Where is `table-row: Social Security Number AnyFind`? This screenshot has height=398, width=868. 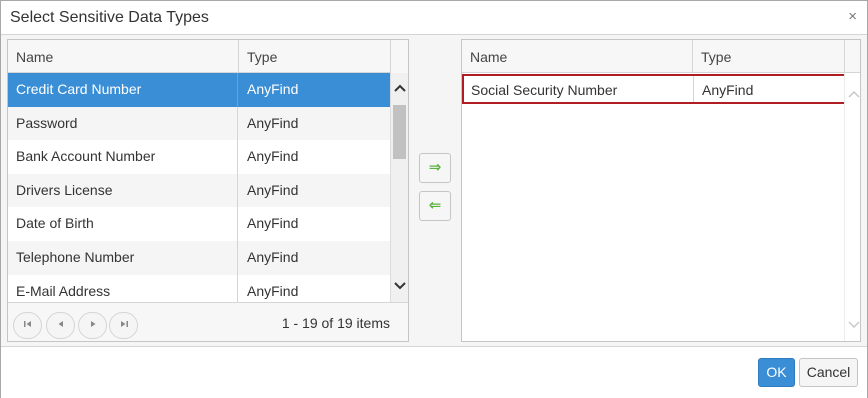
table-row: Social Security Number AnyFind is located at coordinates (653, 89).